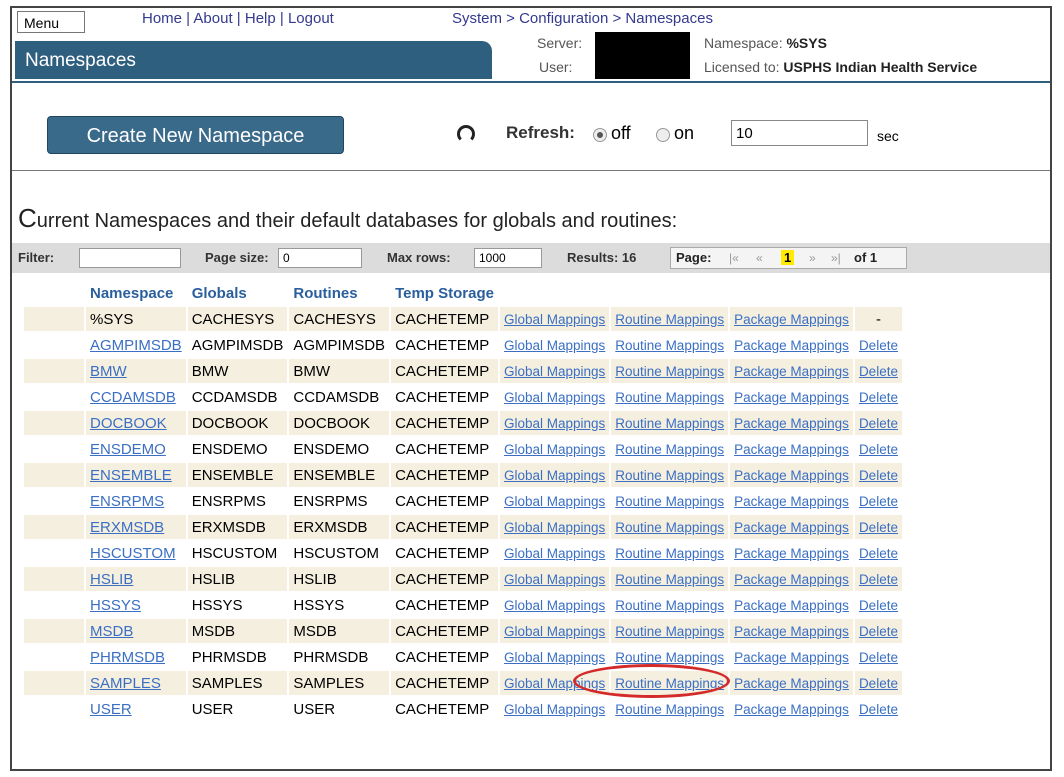 This screenshot has height=777, width=1064. Describe the element at coordinates (799, 133) in the screenshot. I see `refresh-interval-input` at that location.